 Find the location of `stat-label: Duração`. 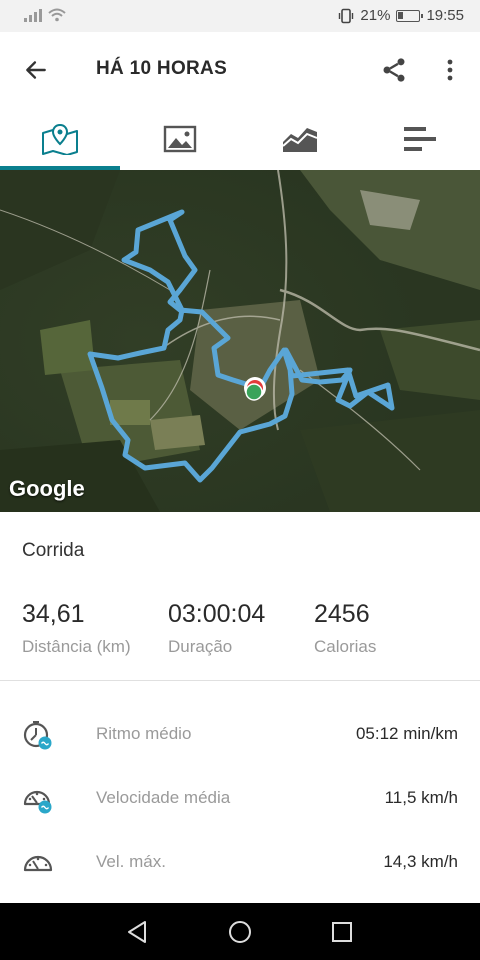

stat-label: Duração is located at coordinates (200, 646).